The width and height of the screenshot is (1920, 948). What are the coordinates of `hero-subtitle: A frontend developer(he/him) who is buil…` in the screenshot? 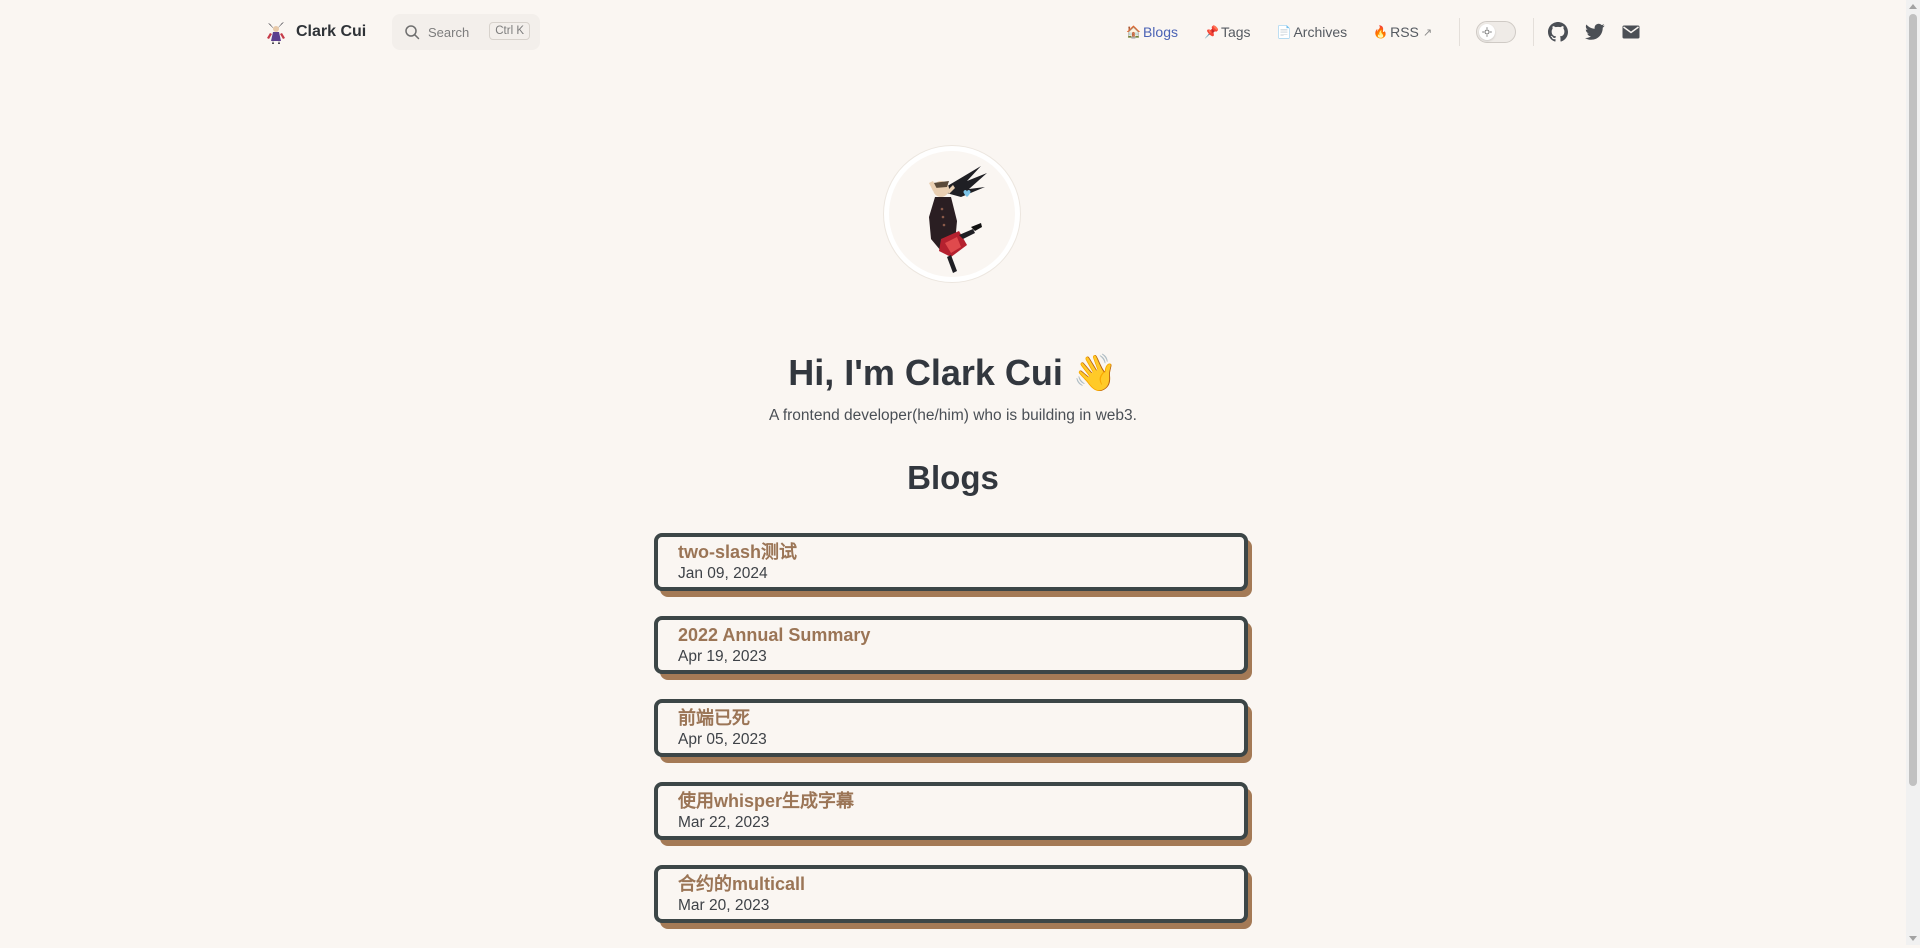 It's located at (953, 415).